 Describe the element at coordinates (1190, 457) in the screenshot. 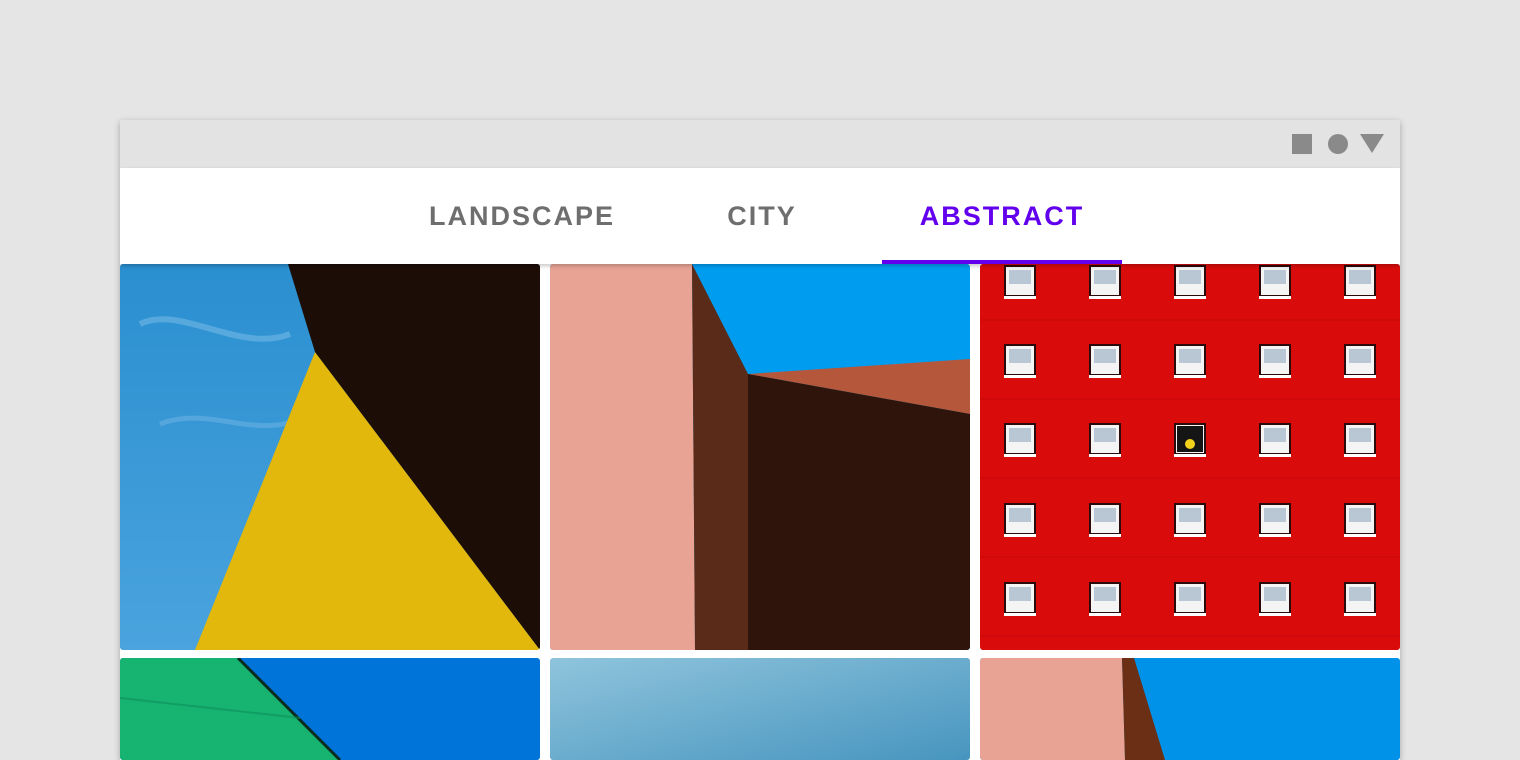

I see `red-facade-windows-photo` at that location.